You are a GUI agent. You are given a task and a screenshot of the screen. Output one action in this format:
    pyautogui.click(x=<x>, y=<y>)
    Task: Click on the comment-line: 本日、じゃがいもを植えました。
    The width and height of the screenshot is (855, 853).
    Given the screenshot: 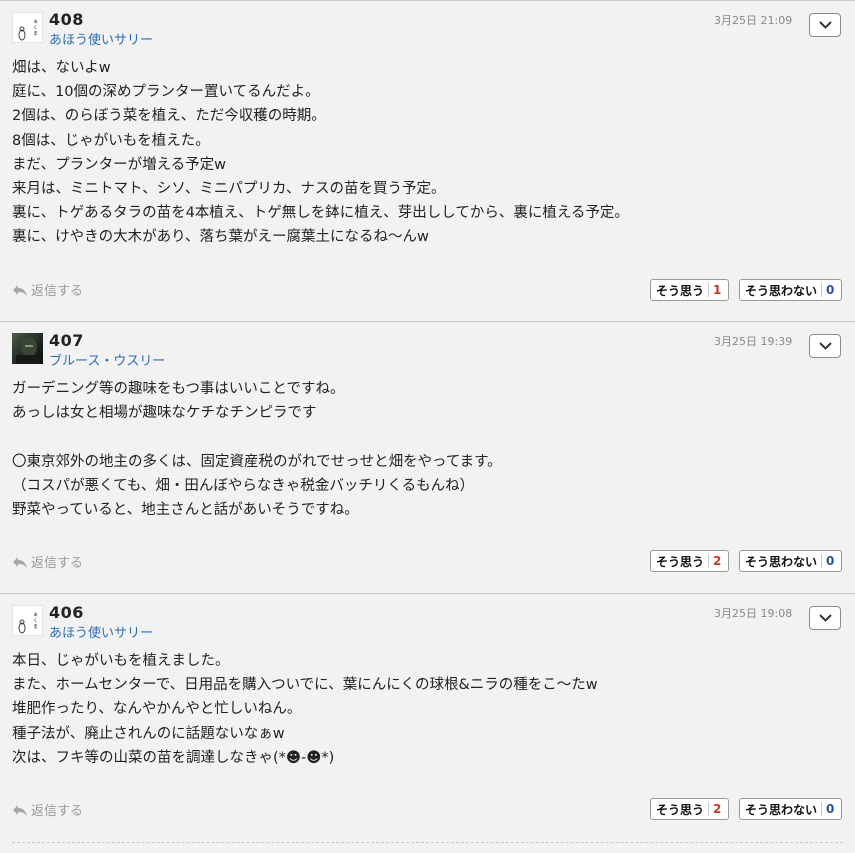 What is the action you would take?
    pyautogui.click(x=121, y=661)
    